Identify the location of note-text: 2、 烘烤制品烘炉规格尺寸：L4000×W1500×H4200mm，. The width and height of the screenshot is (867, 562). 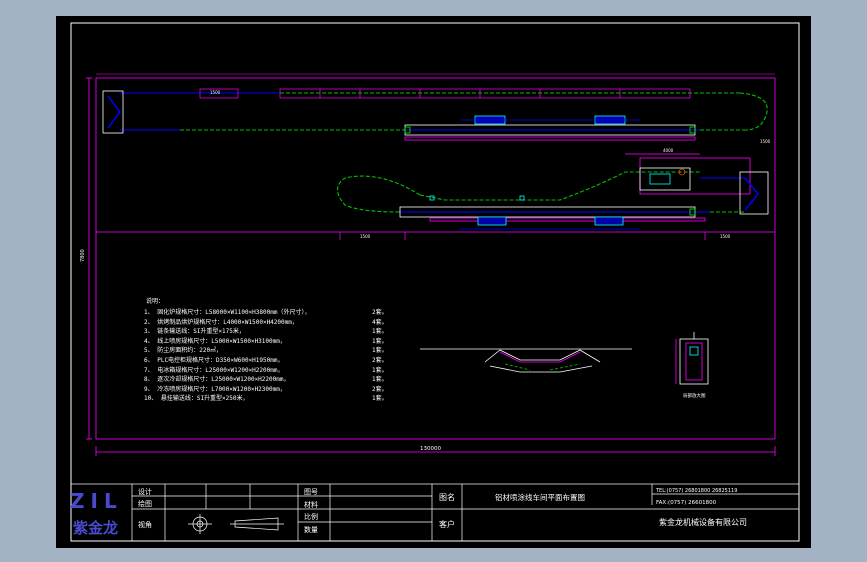
(221, 322).